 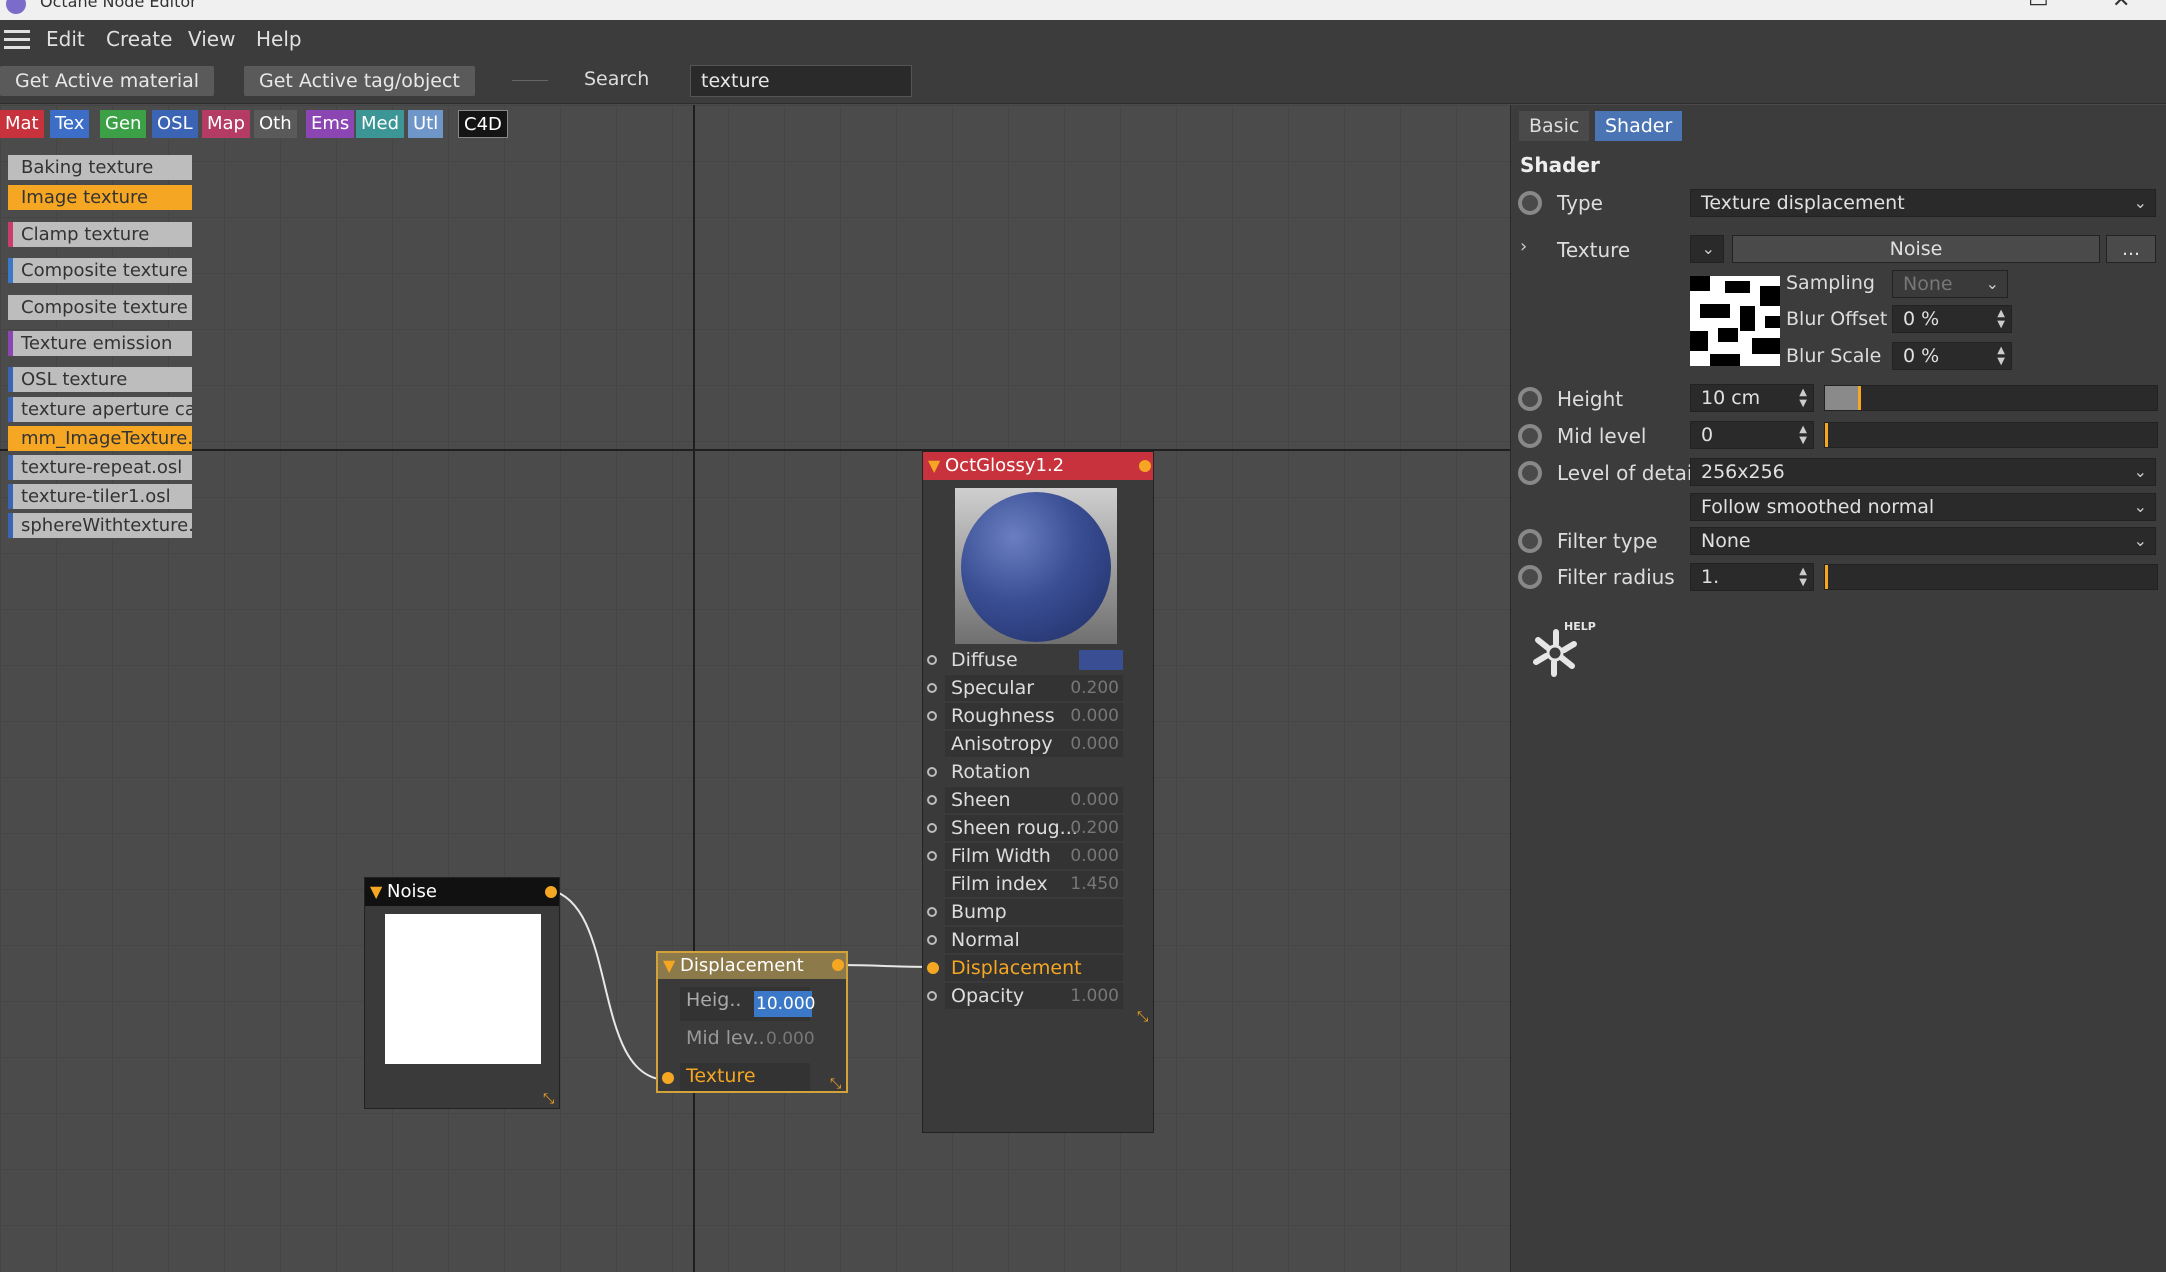 What do you see at coordinates (1752, 435) in the screenshot?
I see `mid-level-input: 0 ▲ ▼` at bounding box center [1752, 435].